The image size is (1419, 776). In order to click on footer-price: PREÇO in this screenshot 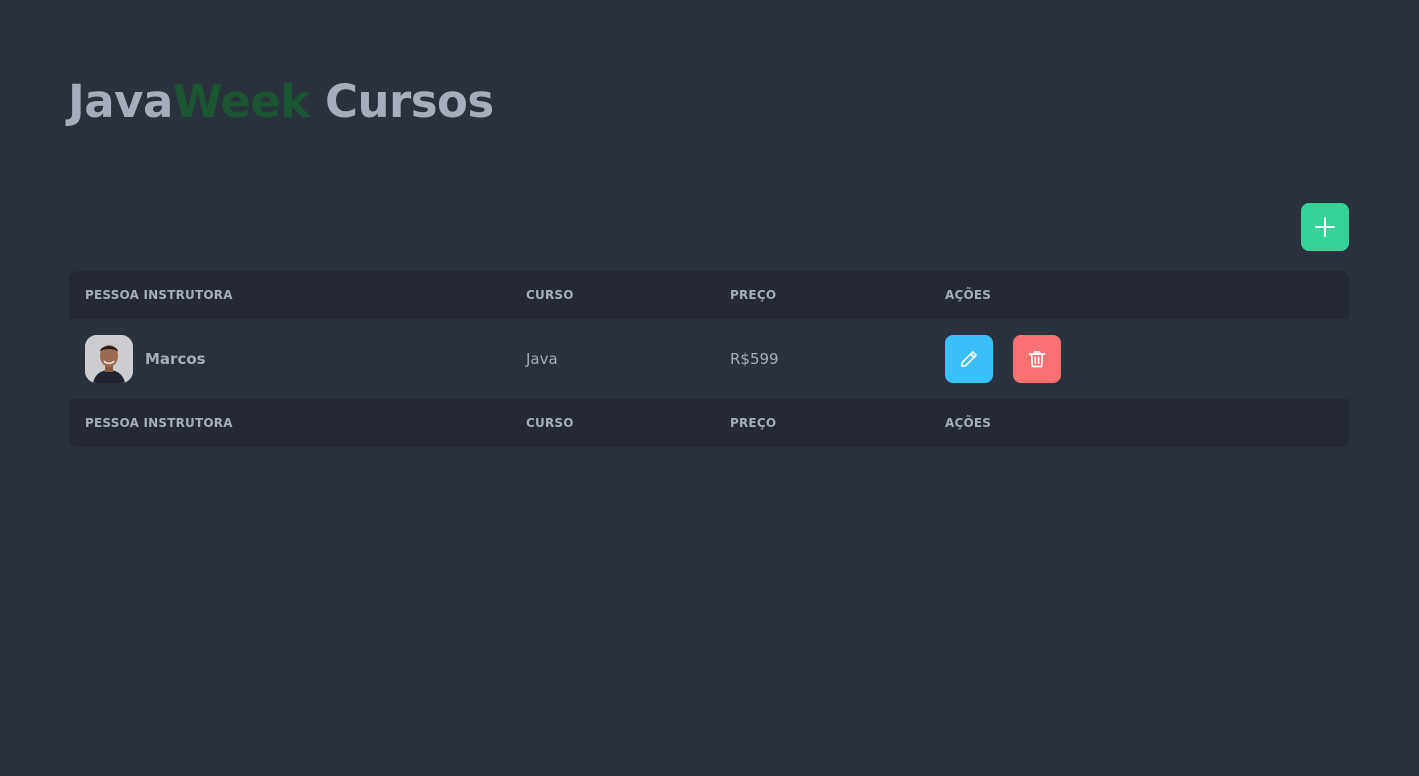, I will do `click(753, 423)`.